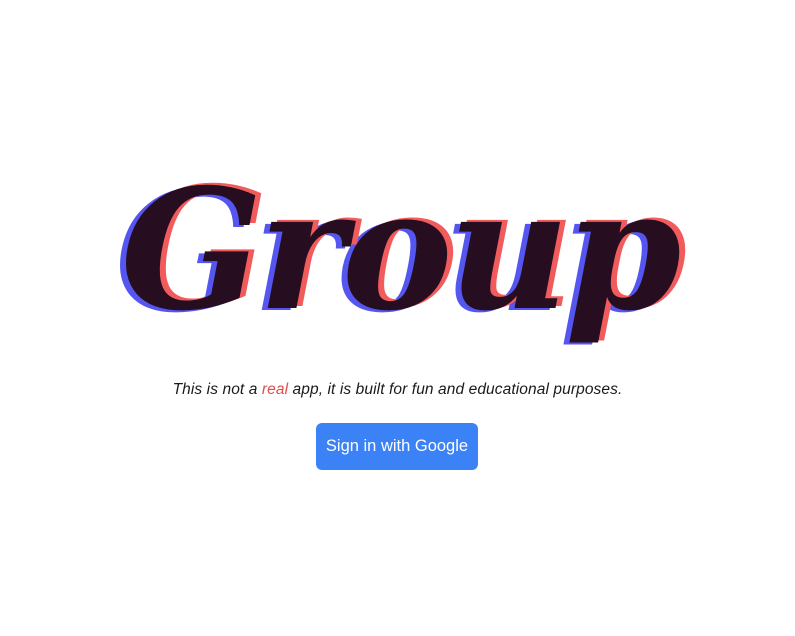 The width and height of the screenshot is (795, 636). I want to click on disclaimer-text-start: This is not a, so click(217, 389).